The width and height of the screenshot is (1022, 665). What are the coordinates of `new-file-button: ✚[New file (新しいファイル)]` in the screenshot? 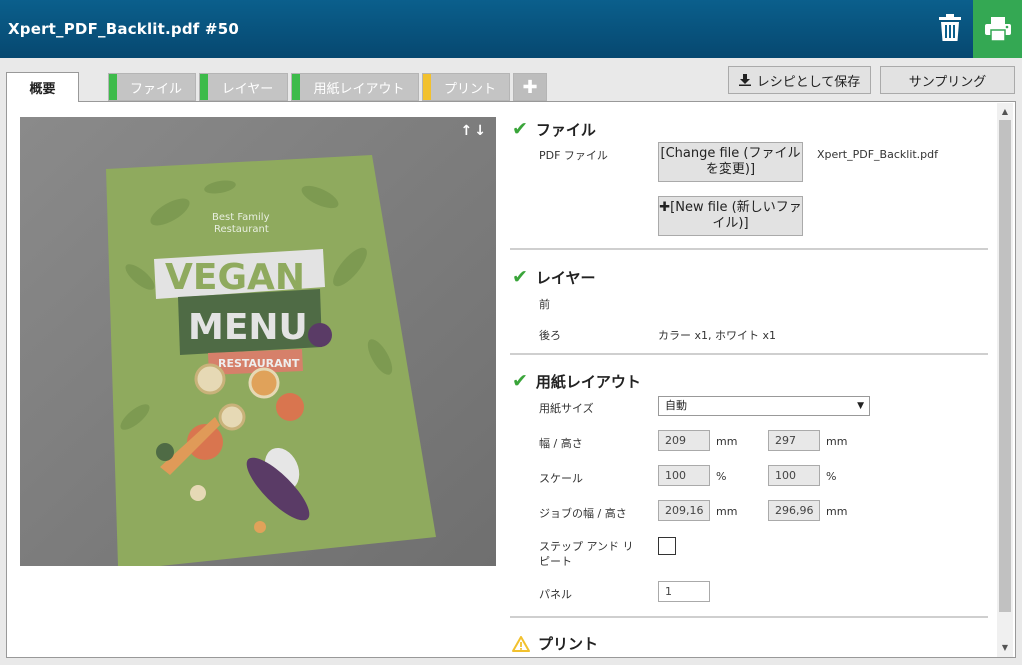 It's located at (730, 216).